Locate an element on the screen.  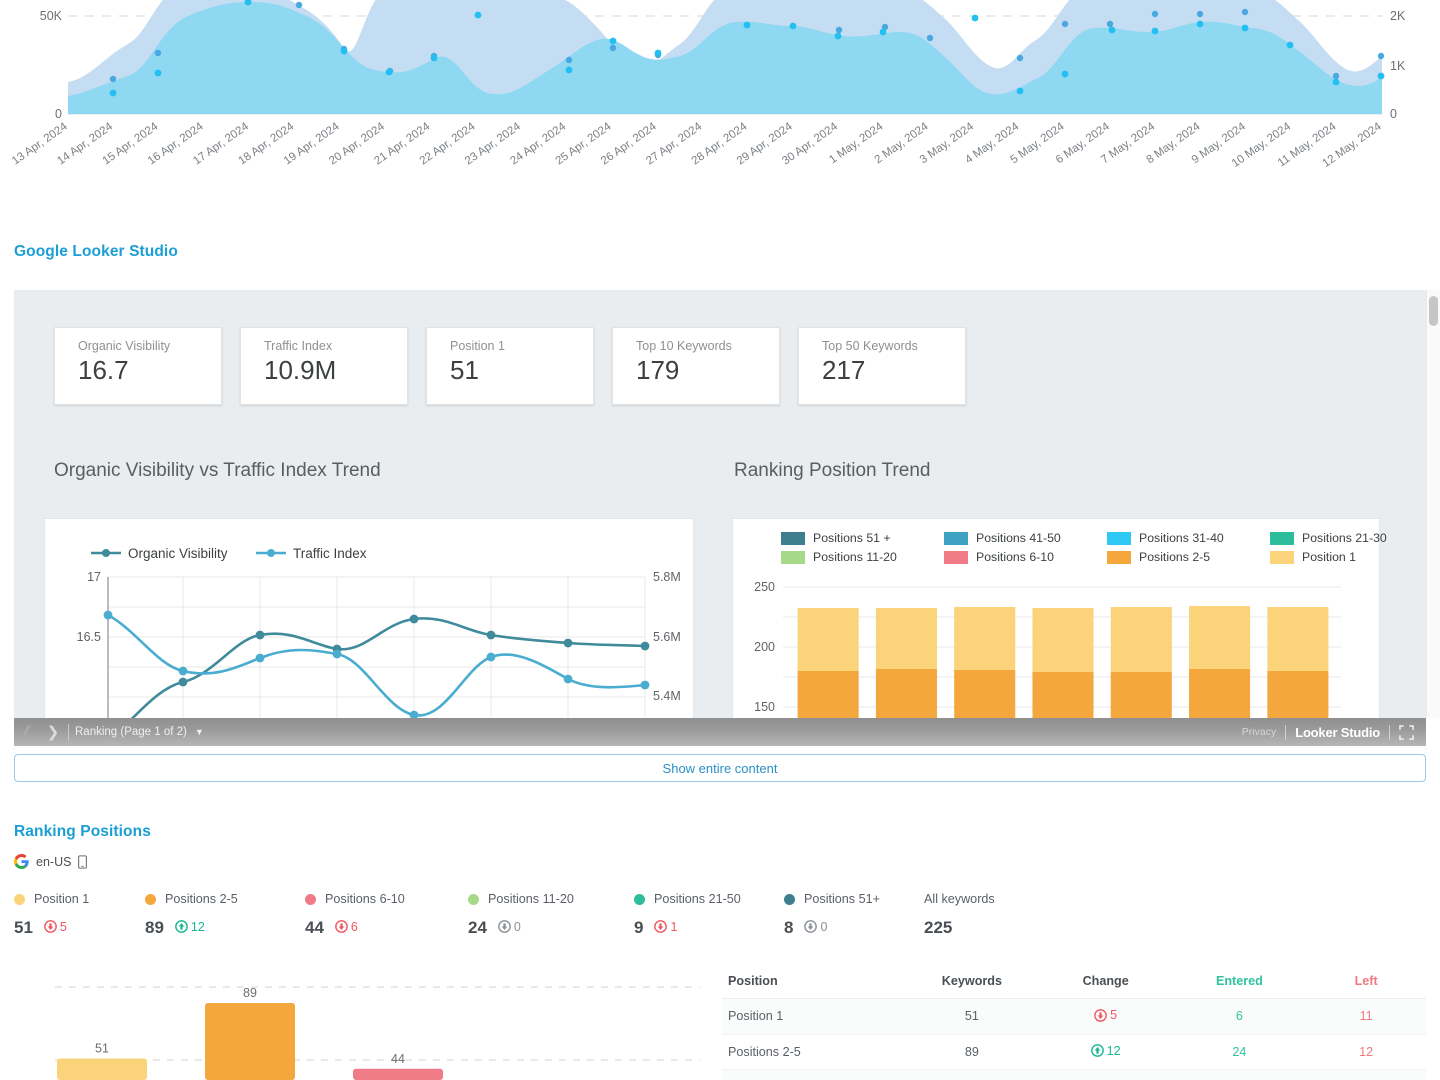
bar-data-label: 44 is located at coordinates (398, 1059).